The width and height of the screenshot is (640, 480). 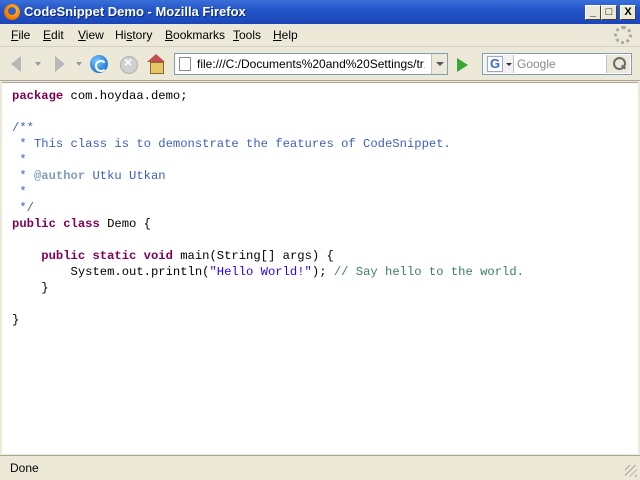 What do you see at coordinates (320, 12) in the screenshot?
I see `title-bar: CodeSnippet Demo - Mozilla Firefox _ □ X` at bounding box center [320, 12].